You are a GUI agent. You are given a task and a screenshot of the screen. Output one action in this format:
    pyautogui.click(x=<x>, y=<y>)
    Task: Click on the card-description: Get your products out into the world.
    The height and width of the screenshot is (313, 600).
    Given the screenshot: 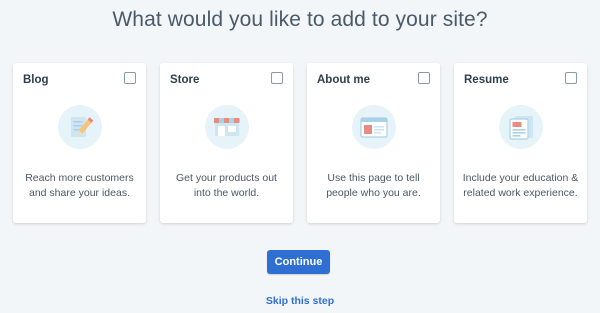 What is the action you would take?
    pyautogui.click(x=226, y=185)
    